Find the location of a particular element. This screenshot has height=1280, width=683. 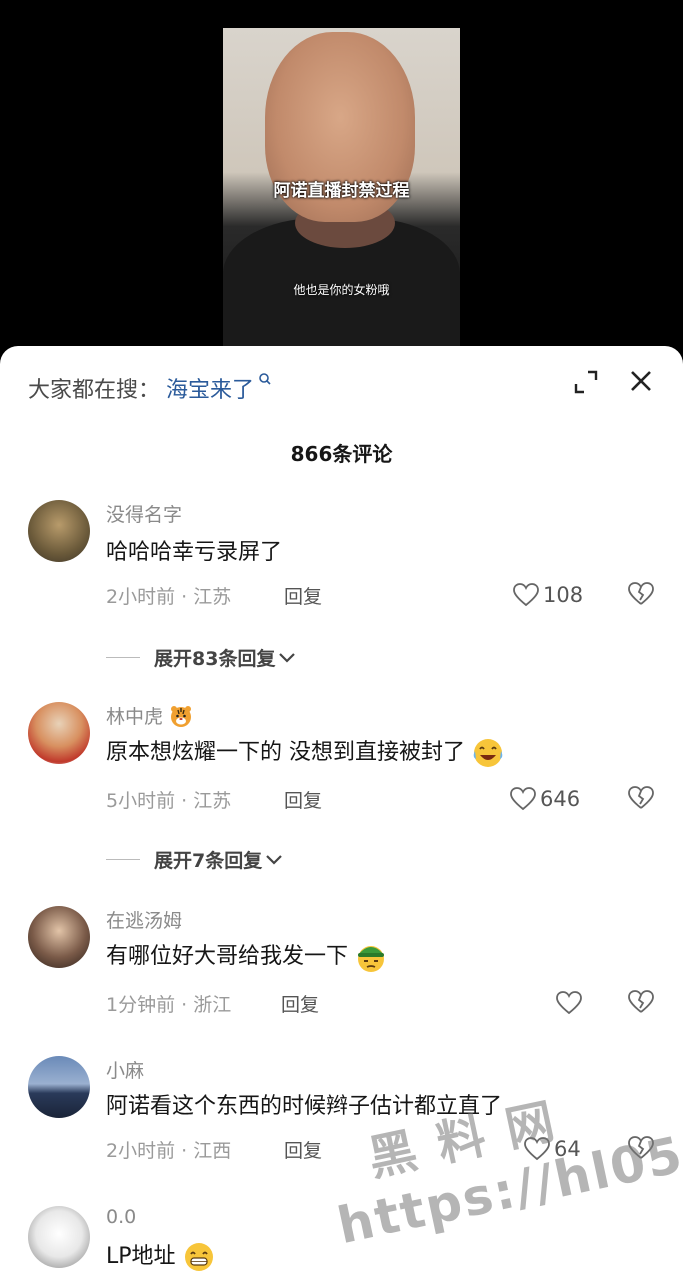

comment-author: 林中虎 is located at coordinates (149, 715).